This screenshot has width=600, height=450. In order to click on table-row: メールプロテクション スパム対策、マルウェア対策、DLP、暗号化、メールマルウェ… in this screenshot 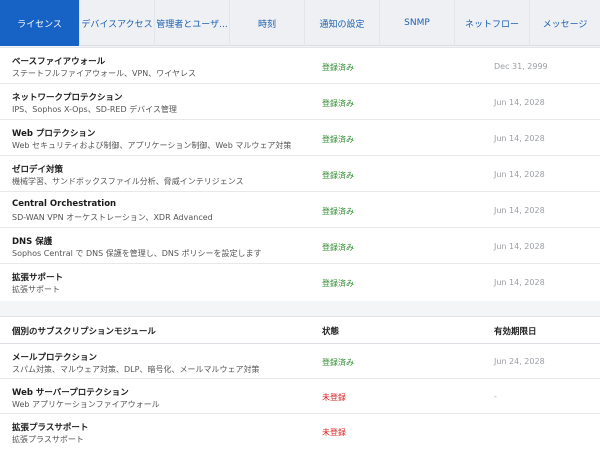, I will do `click(300, 361)`.